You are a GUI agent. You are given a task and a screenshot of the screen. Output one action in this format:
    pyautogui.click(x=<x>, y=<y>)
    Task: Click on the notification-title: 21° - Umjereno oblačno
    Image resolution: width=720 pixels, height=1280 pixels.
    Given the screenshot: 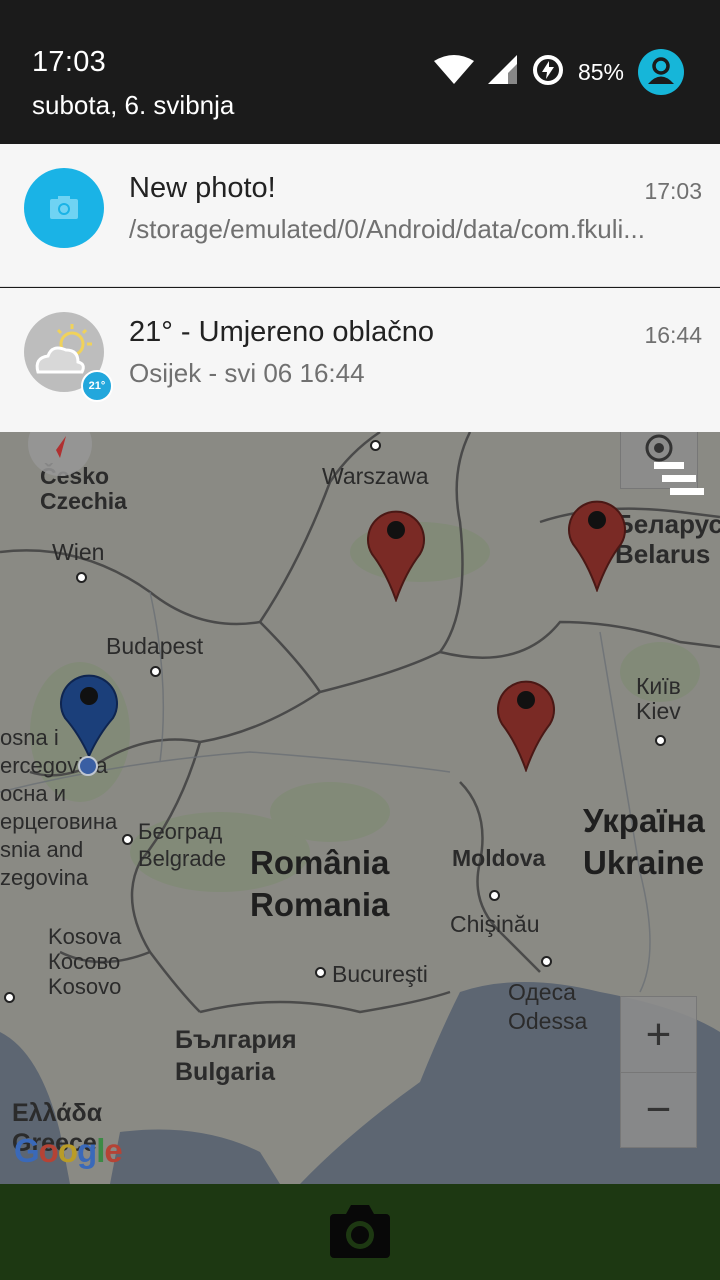 What is the action you would take?
    pyautogui.click(x=281, y=332)
    